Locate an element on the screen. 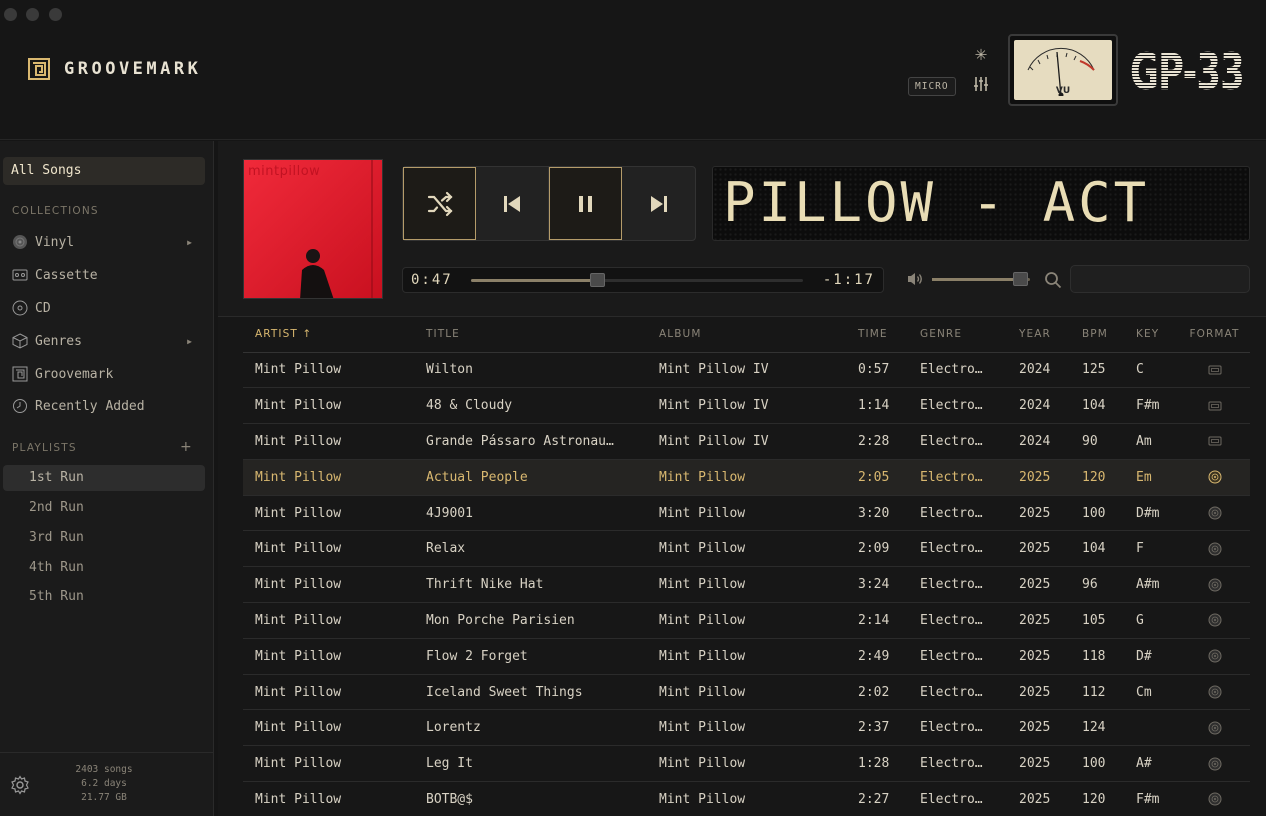 The width and height of the screenshot is (1266, 816). cube-icon is located at coordinates (20, 341).